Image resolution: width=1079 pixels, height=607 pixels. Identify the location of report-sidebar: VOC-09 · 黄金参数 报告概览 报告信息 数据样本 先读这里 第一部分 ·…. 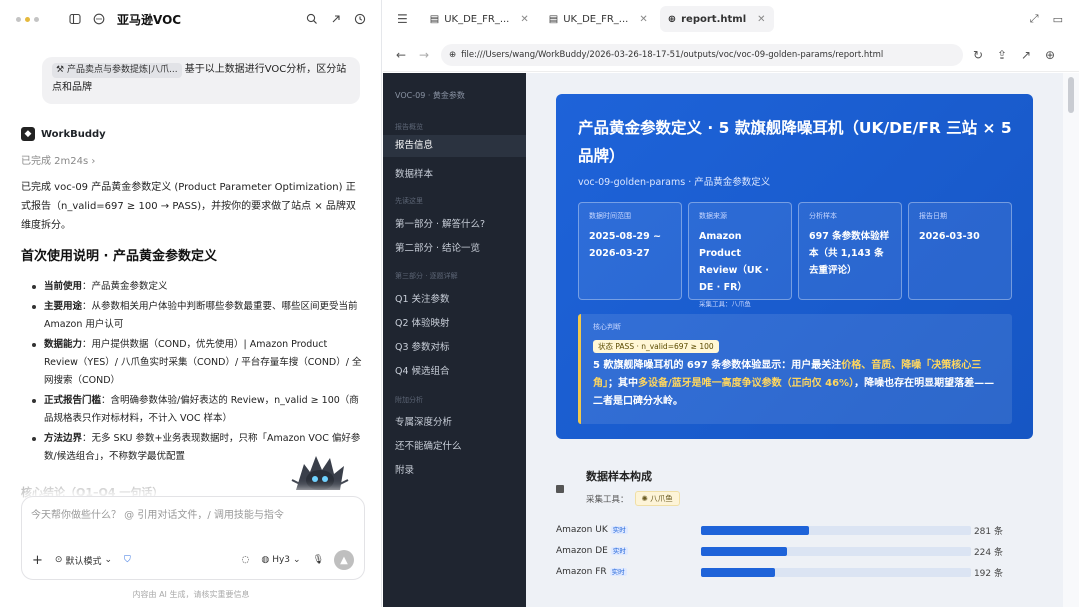
(454, 340).